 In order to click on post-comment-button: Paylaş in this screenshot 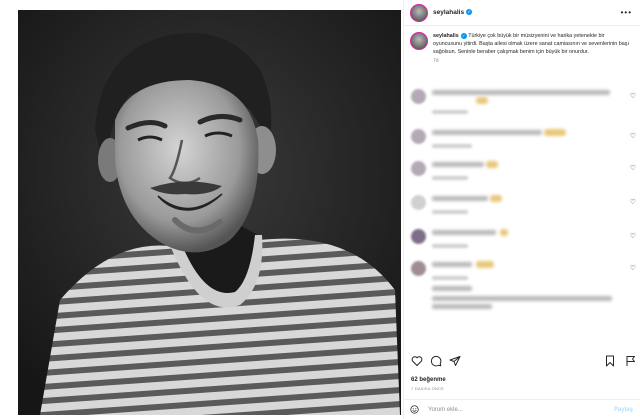, I will do `click(623, 410)`.